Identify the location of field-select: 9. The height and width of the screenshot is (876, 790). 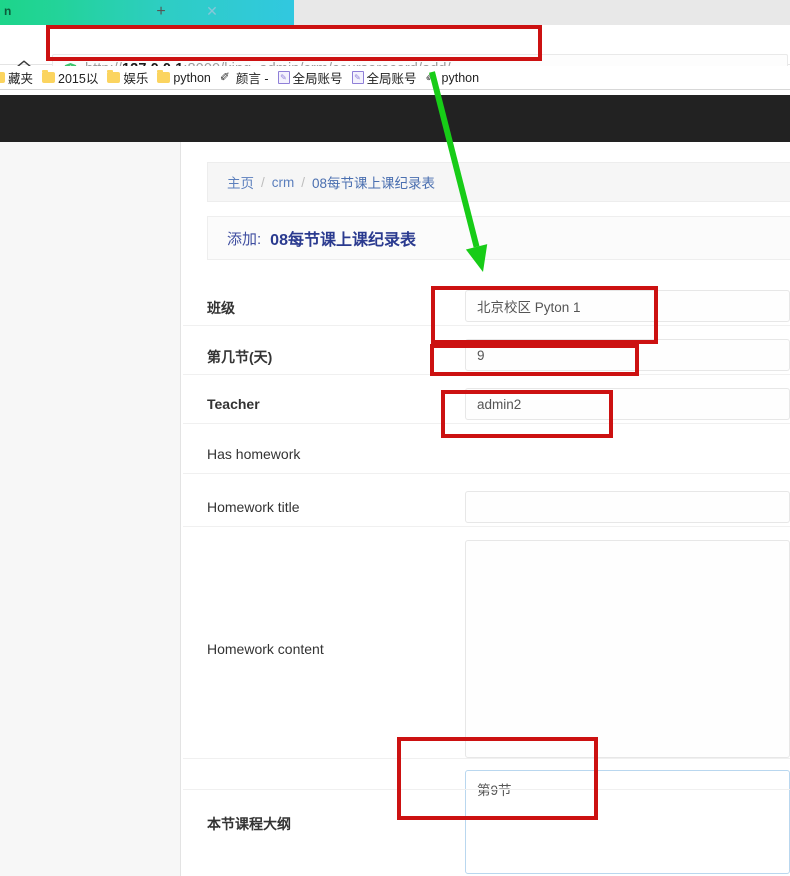
(627, 355).